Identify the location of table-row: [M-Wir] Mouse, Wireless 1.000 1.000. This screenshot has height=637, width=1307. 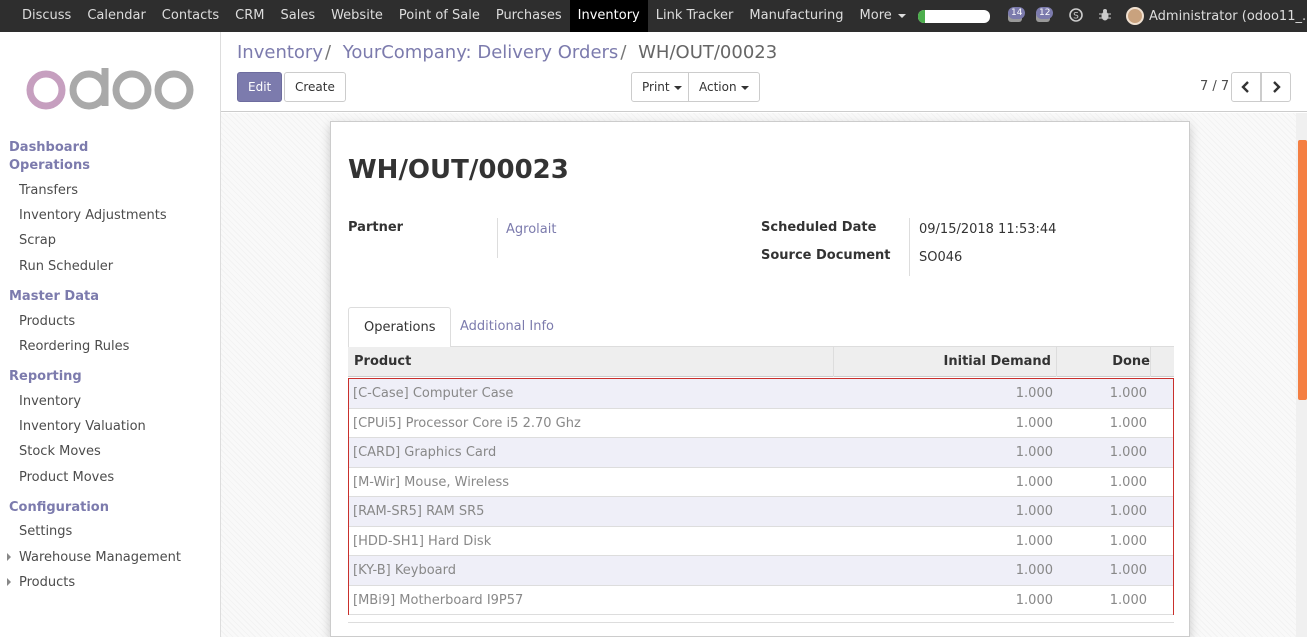
(761, 482).